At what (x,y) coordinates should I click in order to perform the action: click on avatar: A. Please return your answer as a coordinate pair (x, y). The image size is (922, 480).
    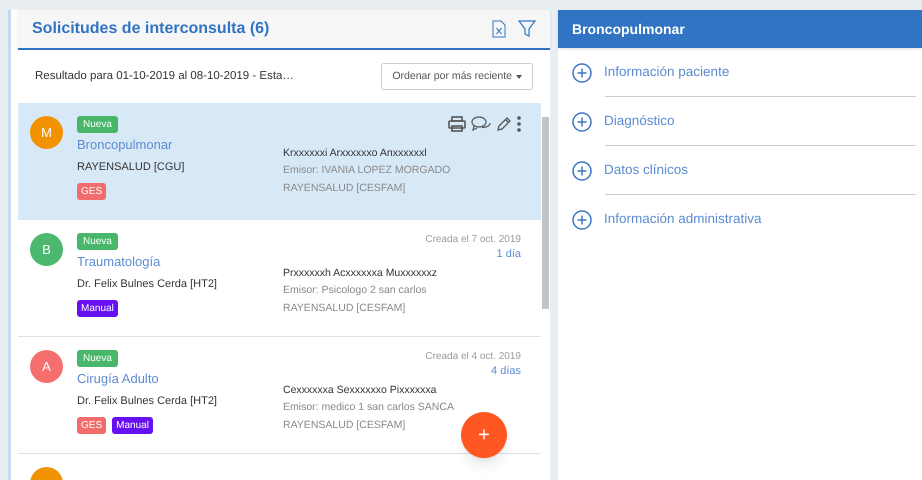
    Looking at the image, I should click on (46, 366).